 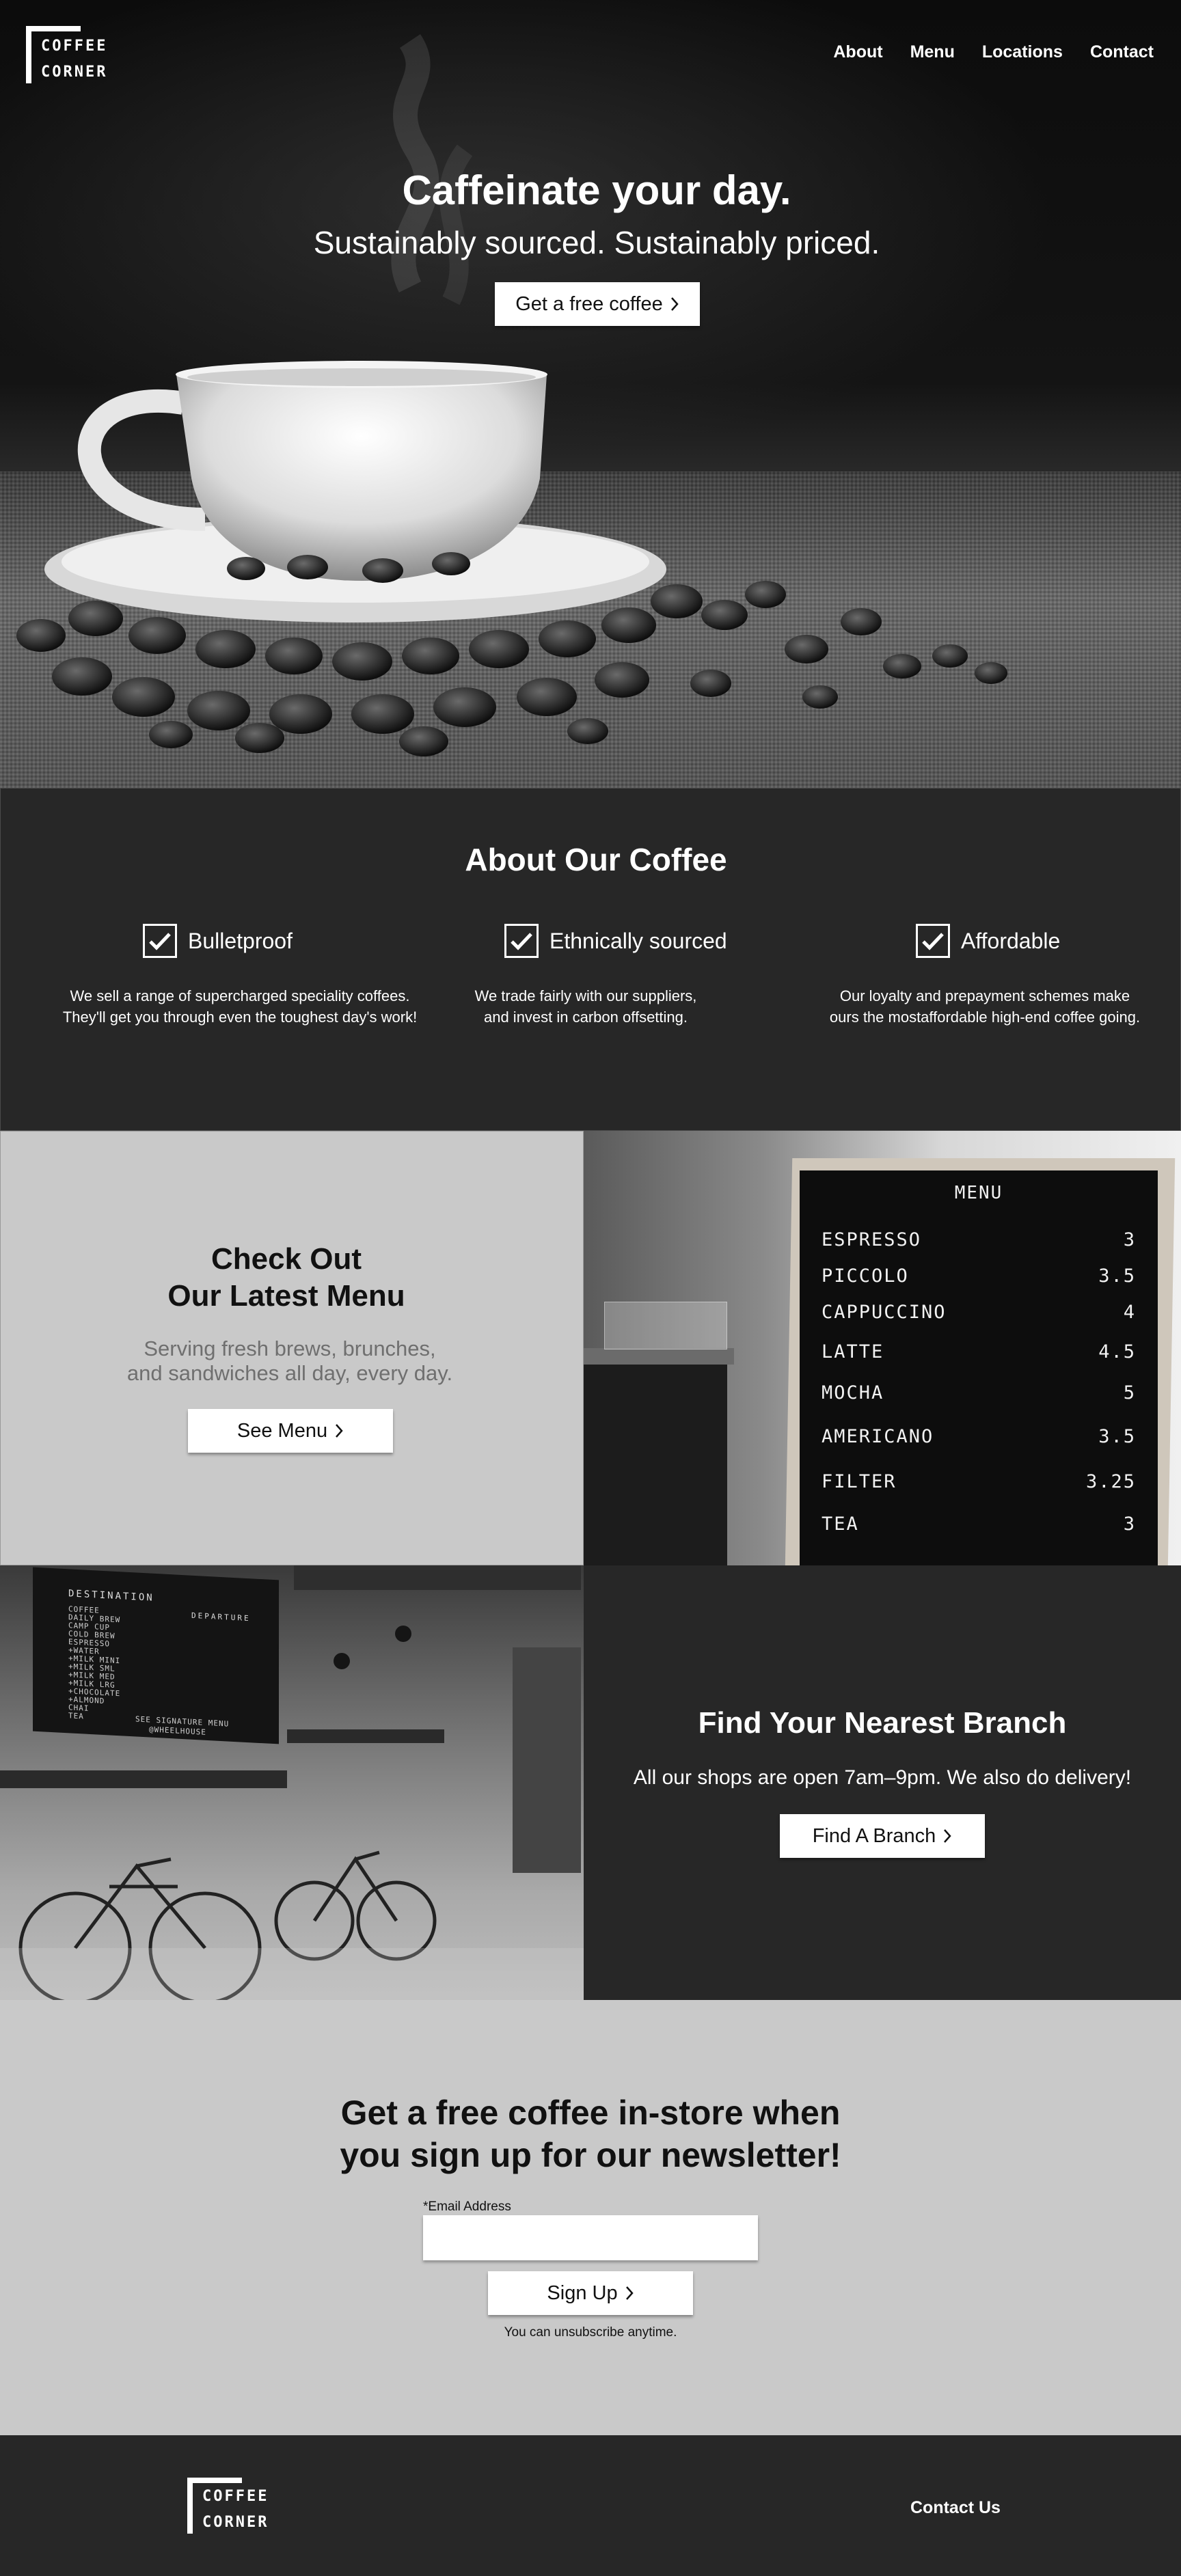 What do you see at coordinates (286, 1278) in the screenshot?
I see `menu-promo-title: Check Out Our Latest Menu` at bounding box center [286, 1278].